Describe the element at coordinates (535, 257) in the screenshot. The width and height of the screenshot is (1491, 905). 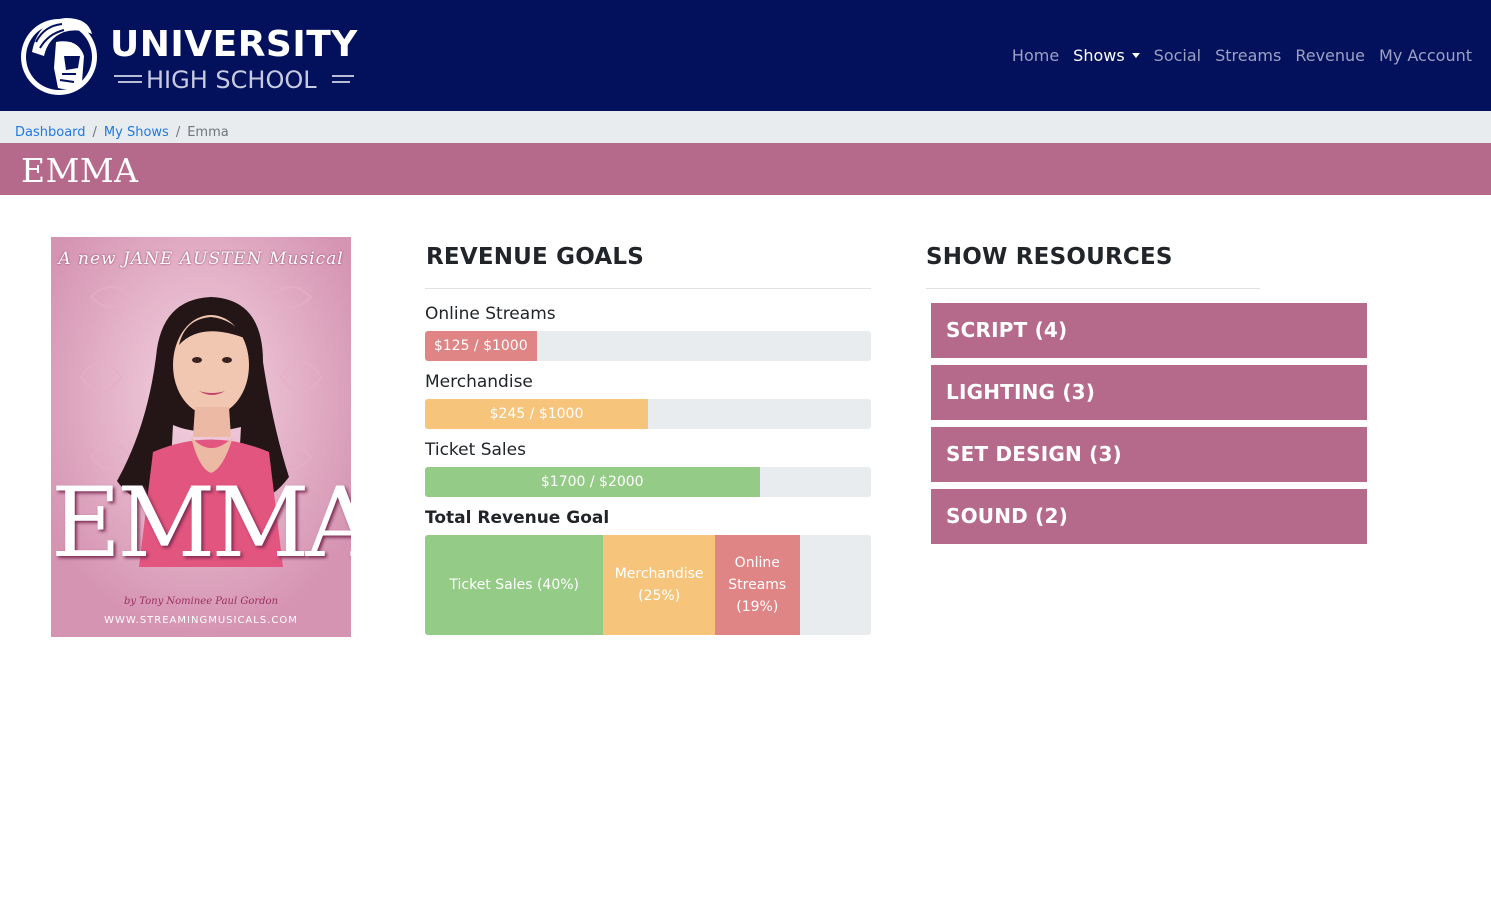
I see `revenue-goals-heading: REVENUE GOALS` at that location.